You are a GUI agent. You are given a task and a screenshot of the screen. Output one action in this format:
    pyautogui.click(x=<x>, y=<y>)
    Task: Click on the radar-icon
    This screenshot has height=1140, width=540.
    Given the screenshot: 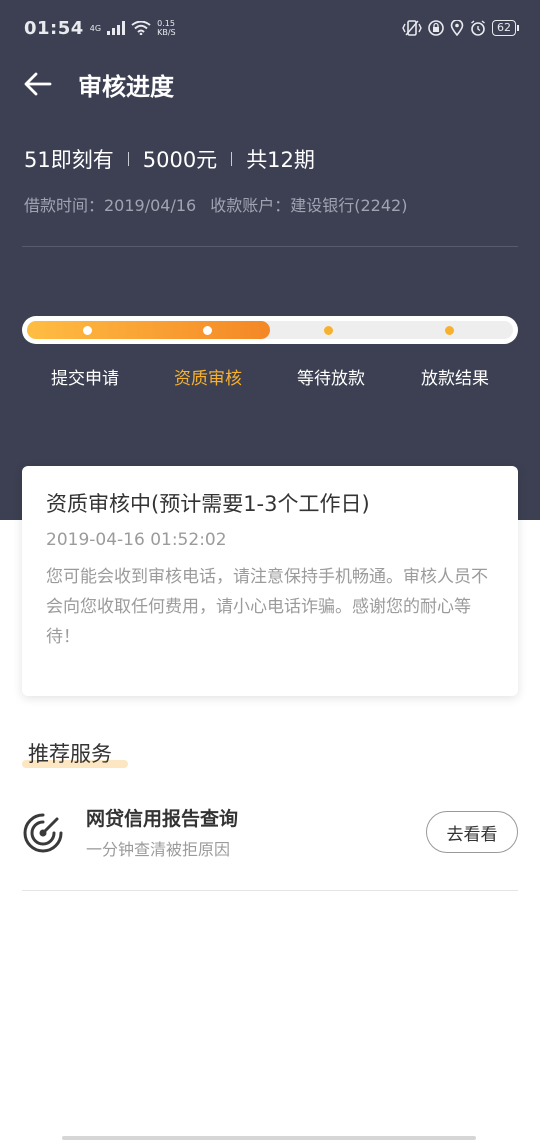 What is the action you would take?
    pyautogui.click(x=43, y=833)
    